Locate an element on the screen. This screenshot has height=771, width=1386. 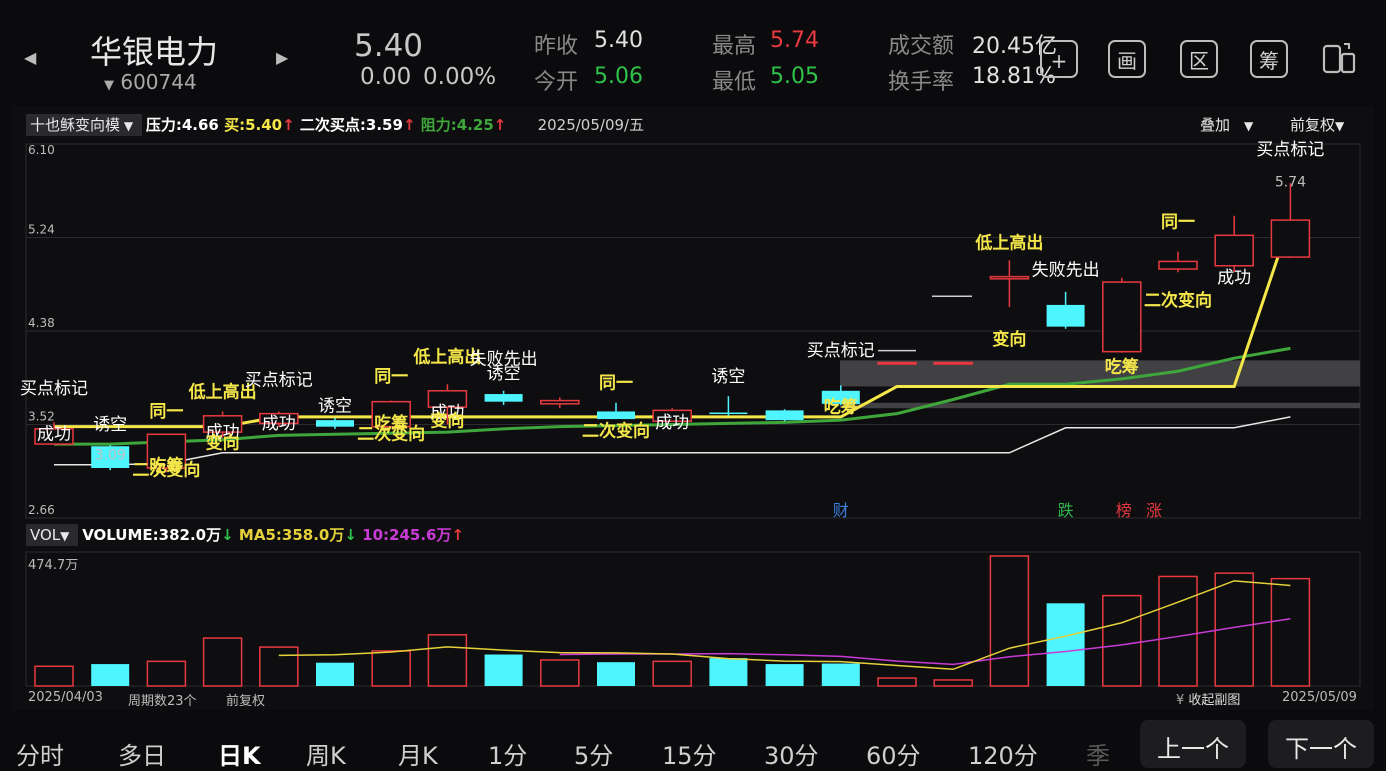
tab-7: 15分 is located at coordinates (689, 753).